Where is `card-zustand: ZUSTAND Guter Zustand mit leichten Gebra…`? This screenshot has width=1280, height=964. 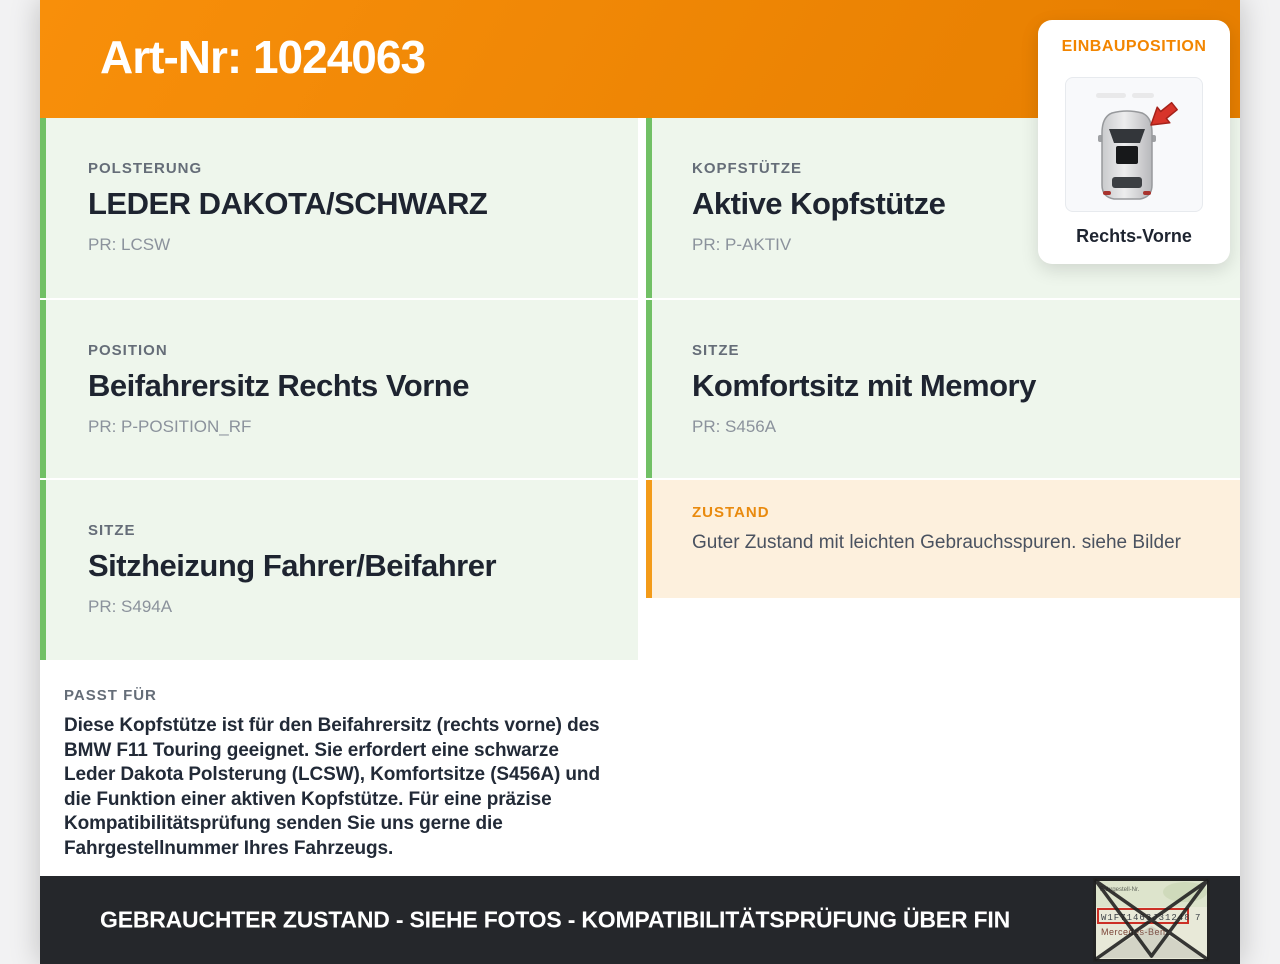
card-zustand: ZUSTAND Guter Zustand mit leichten Gebra… is located at coordinates (943, 539).